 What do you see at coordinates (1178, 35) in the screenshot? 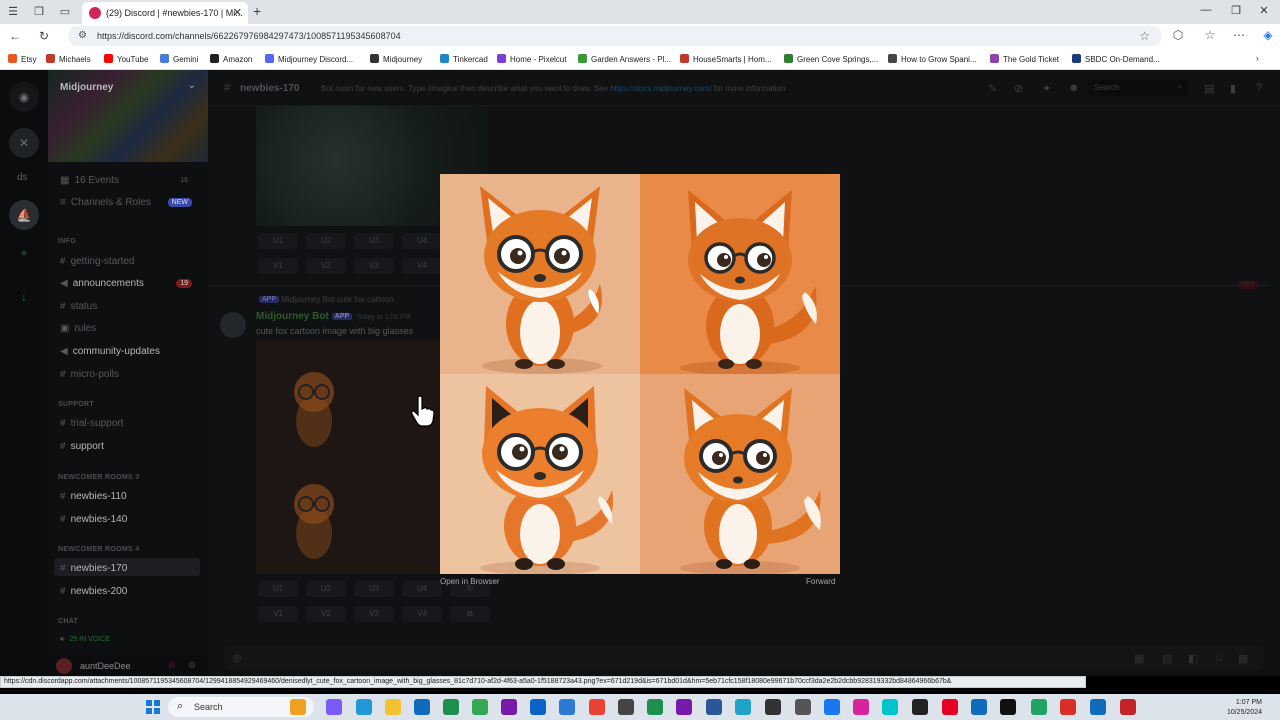
I see `extensions-icon: ⬡` at bounding box center [1178, 35].